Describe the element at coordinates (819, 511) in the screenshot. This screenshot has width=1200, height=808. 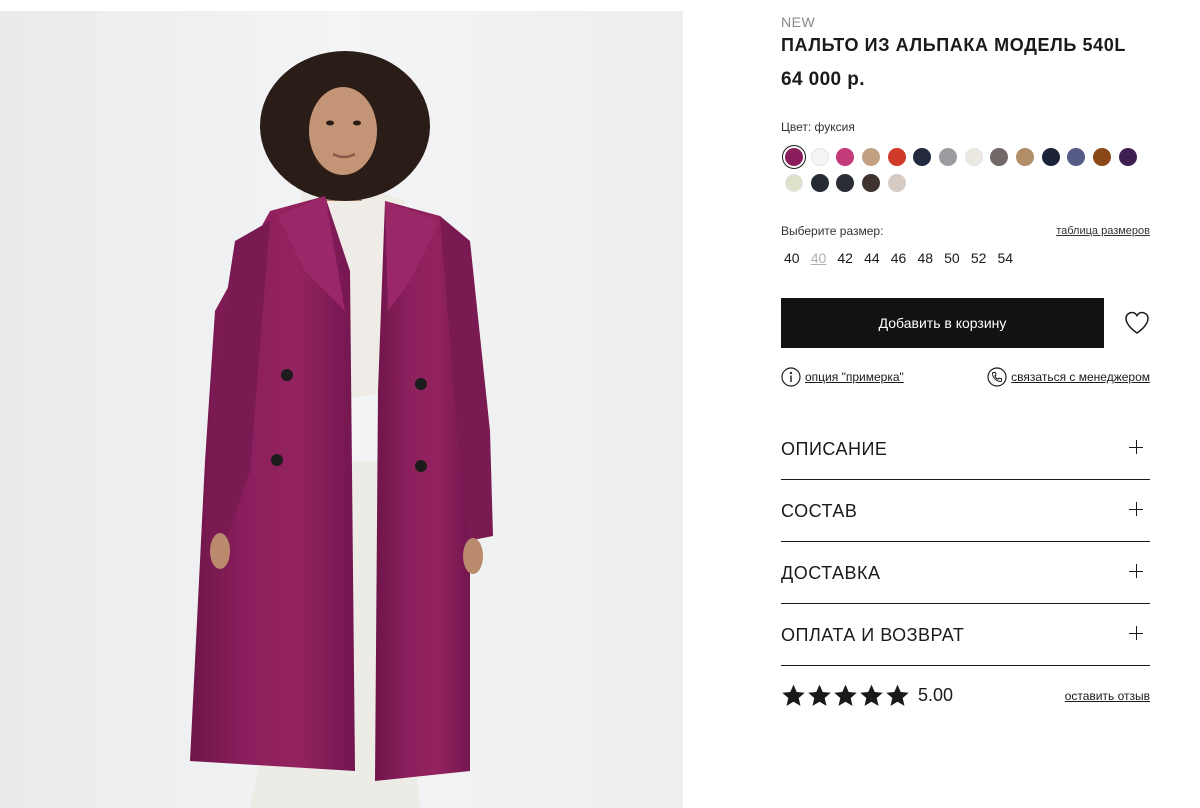
I see `accordion-label: СОСТАВ` at that location.